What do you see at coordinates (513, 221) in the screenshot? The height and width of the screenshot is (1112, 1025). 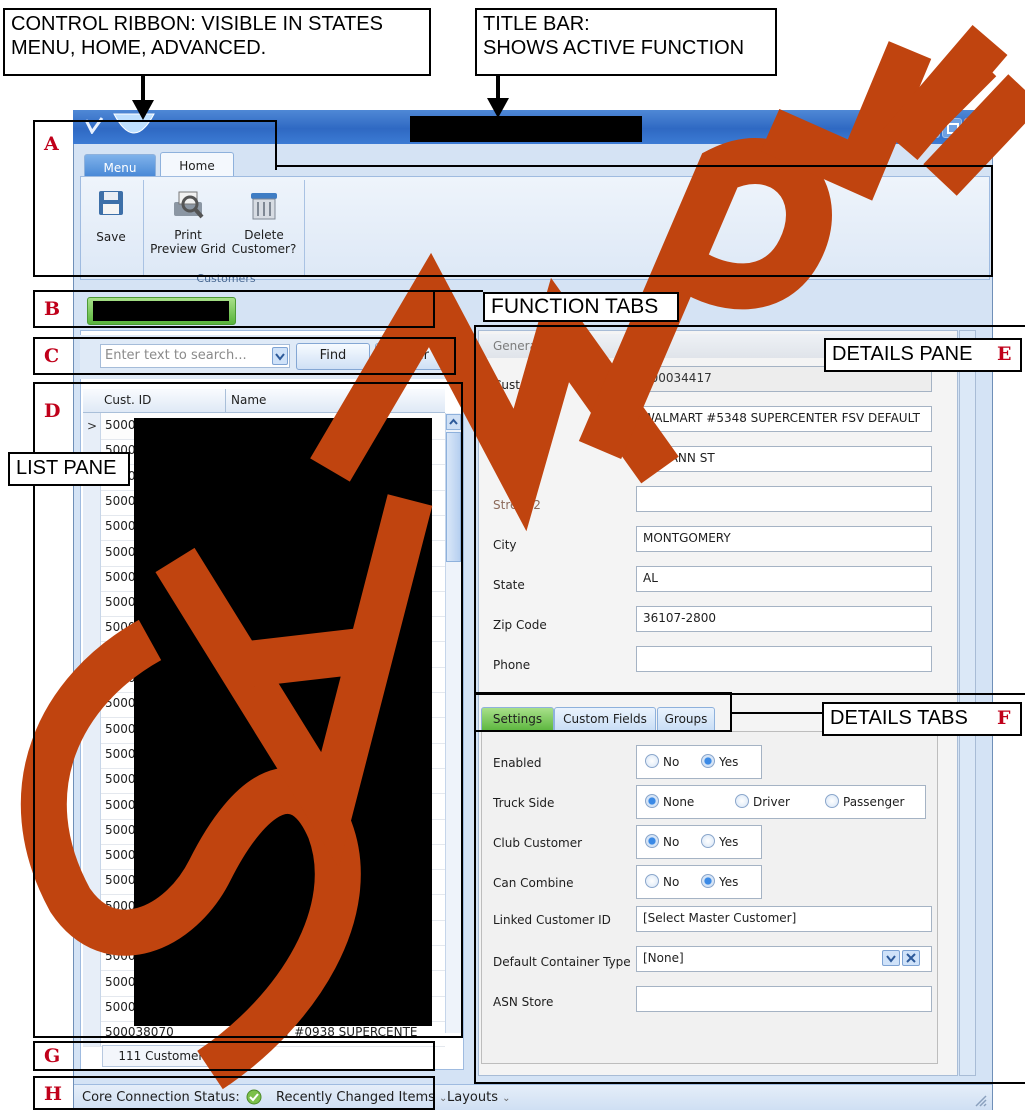 I see `box-a-ribbon` at bounding box center [513, 221].